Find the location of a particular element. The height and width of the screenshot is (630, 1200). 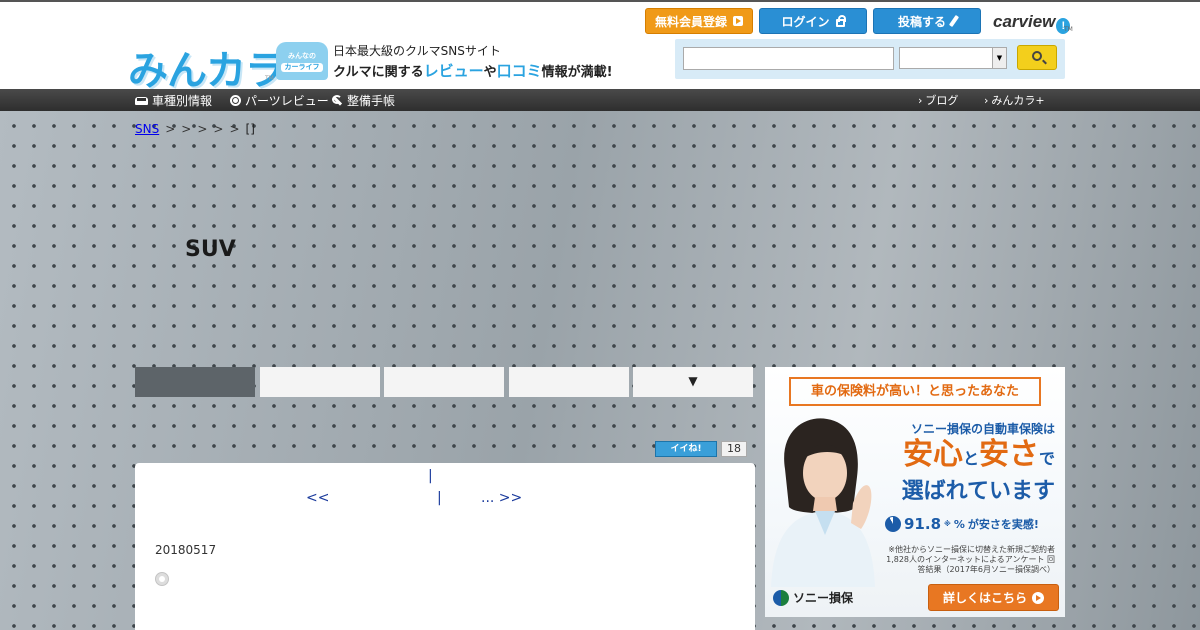

tab-more-dropdown: ▼ is located at coordinates (693, 382).